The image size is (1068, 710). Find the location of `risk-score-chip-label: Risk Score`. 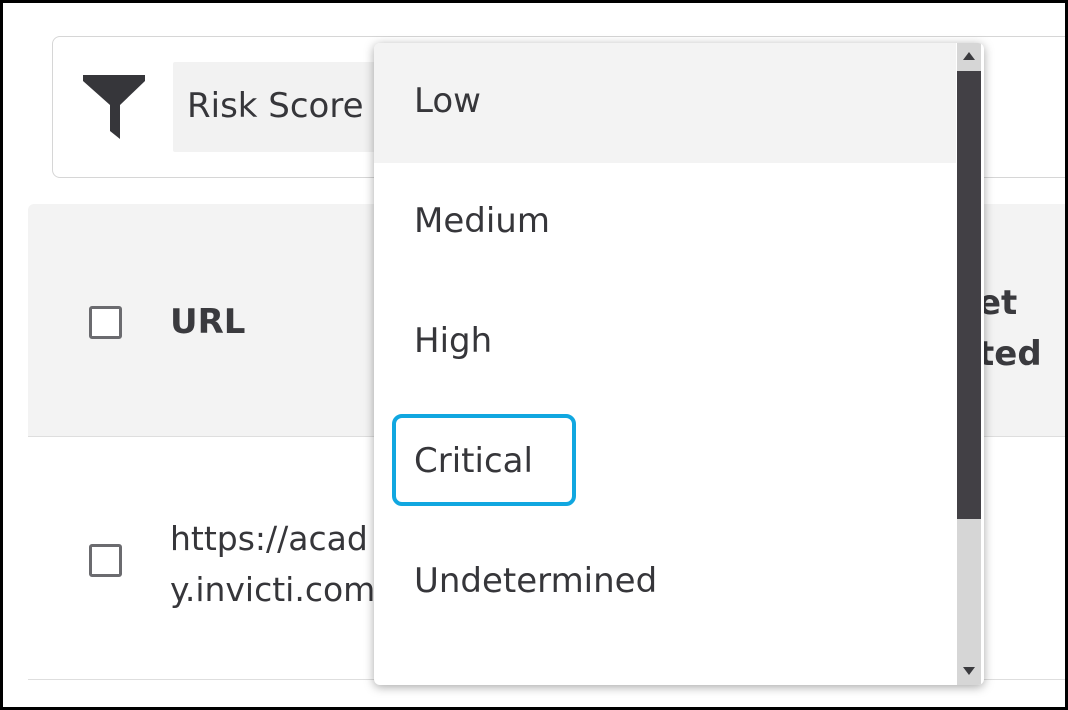

risk-score-chip-label: Risk Score is located at coordinates (275, 106).